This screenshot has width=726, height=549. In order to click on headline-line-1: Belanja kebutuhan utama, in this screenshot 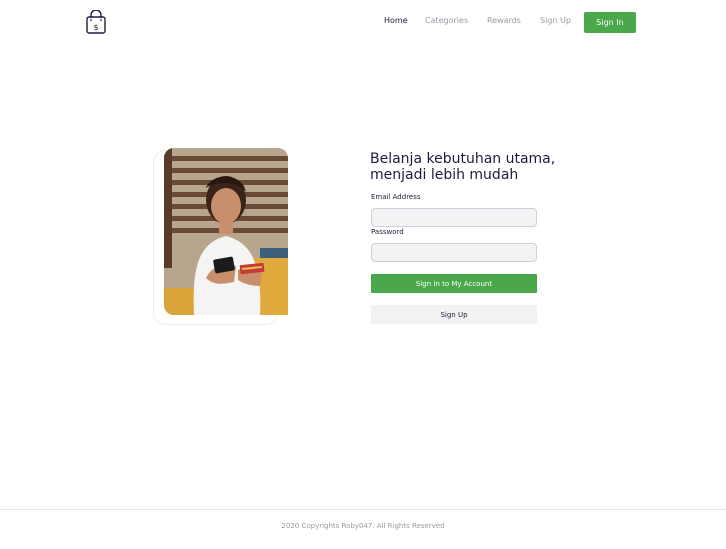, I will do `click(463, 159)`.